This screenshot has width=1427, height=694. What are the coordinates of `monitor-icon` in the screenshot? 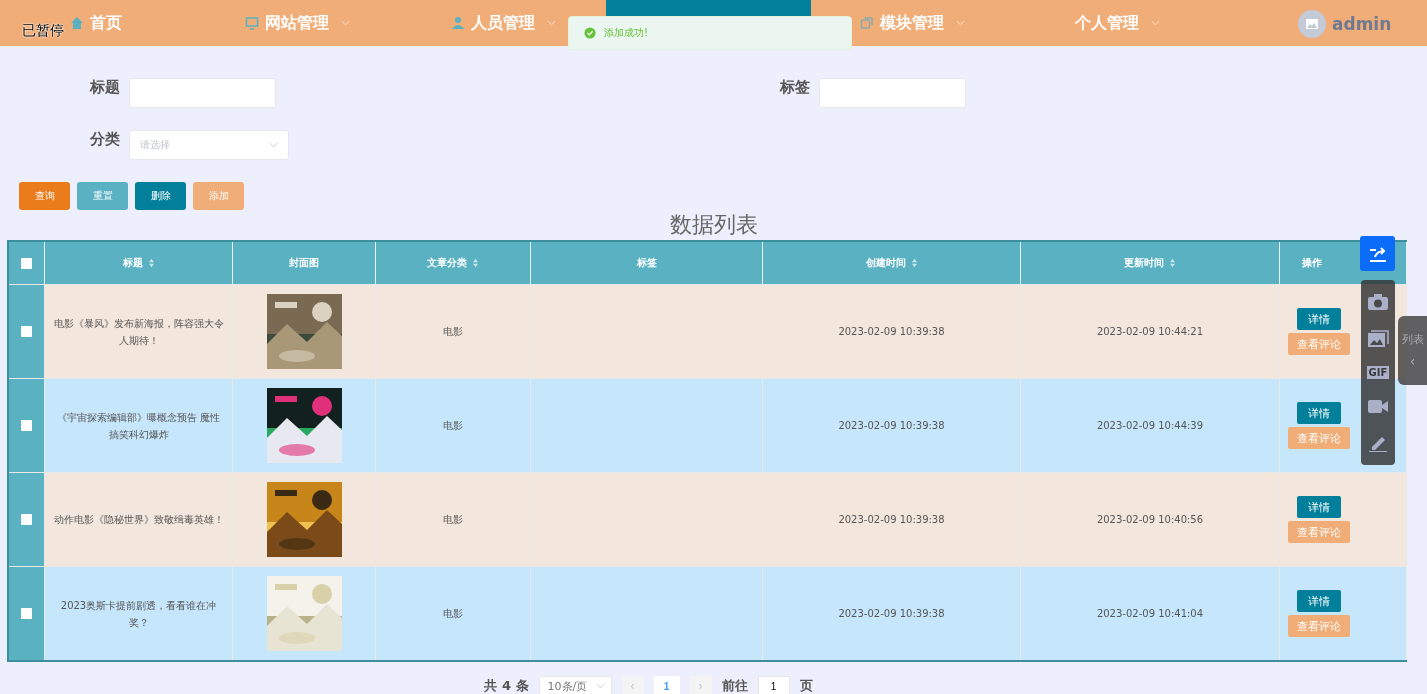 It's located at (252, 23).